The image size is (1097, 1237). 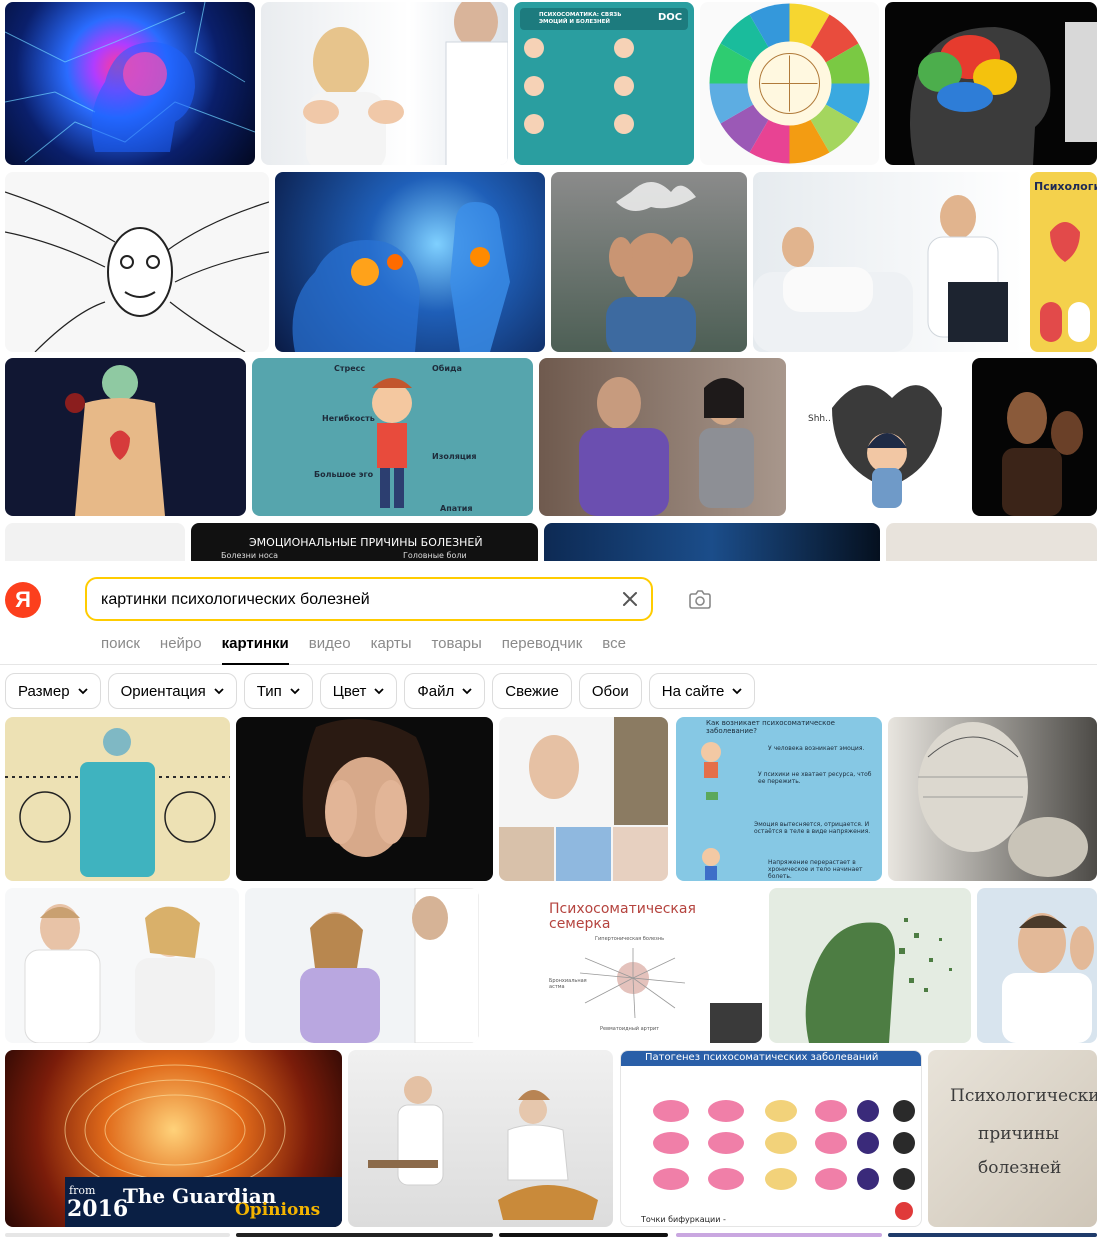 I want to click on filter-file: Файл, so click(x=445, y=691).